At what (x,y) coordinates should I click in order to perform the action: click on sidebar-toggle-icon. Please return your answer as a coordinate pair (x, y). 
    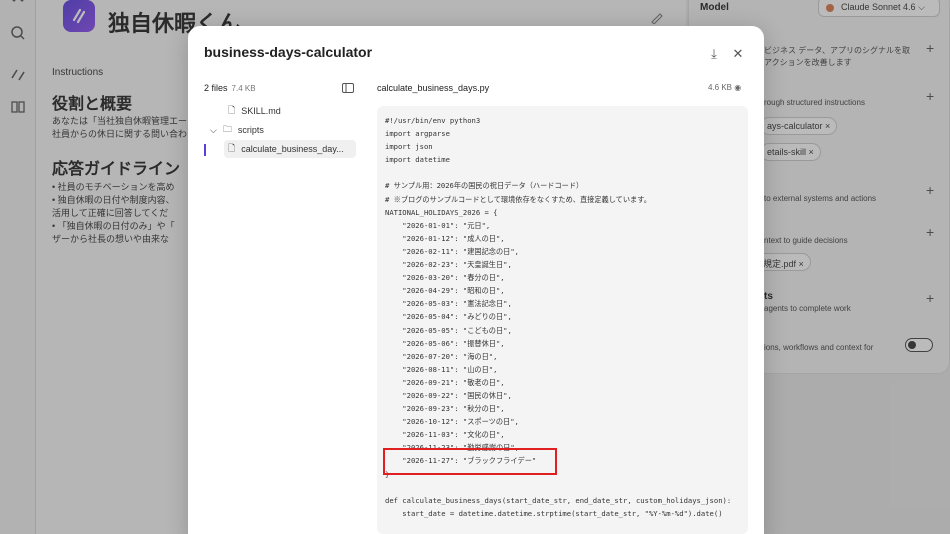
    Looking at the image, I should click on (348, 88).